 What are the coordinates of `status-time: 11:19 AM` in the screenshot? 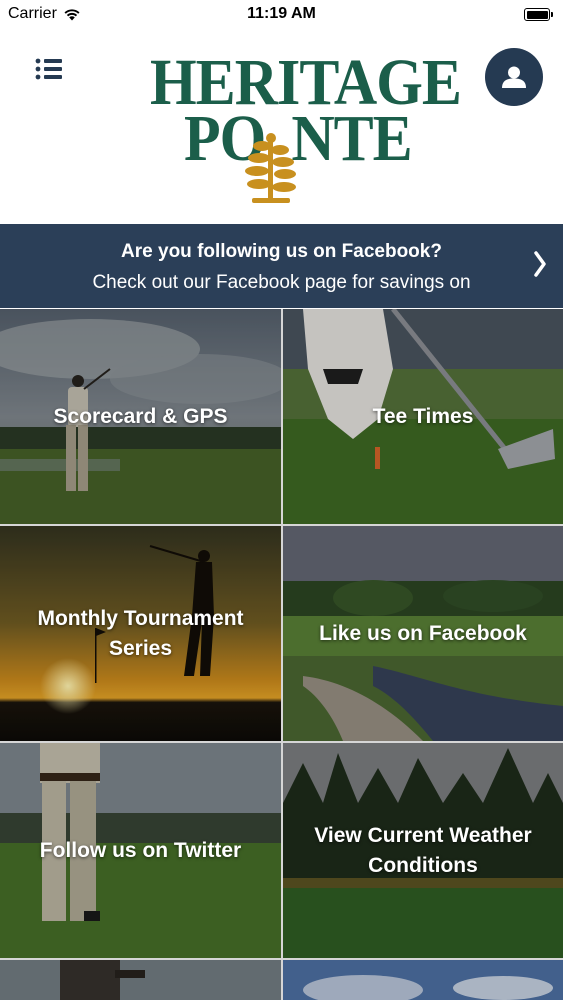 It's located at (281, 13).